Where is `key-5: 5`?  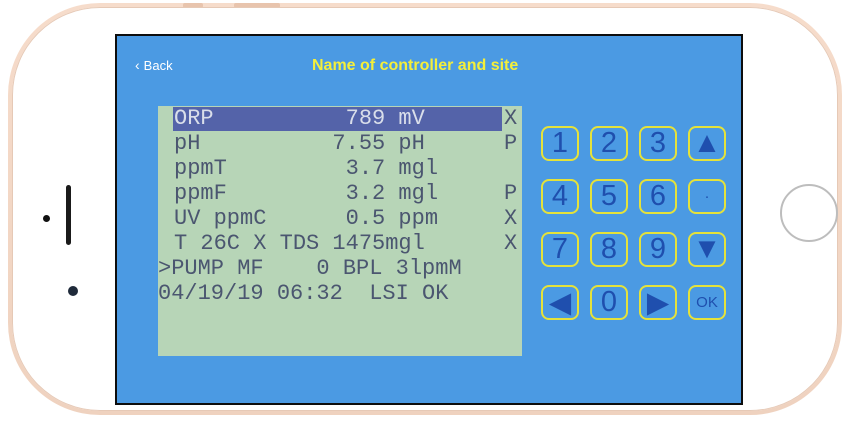 key-5: 5 is located at coordinates (609, 196).